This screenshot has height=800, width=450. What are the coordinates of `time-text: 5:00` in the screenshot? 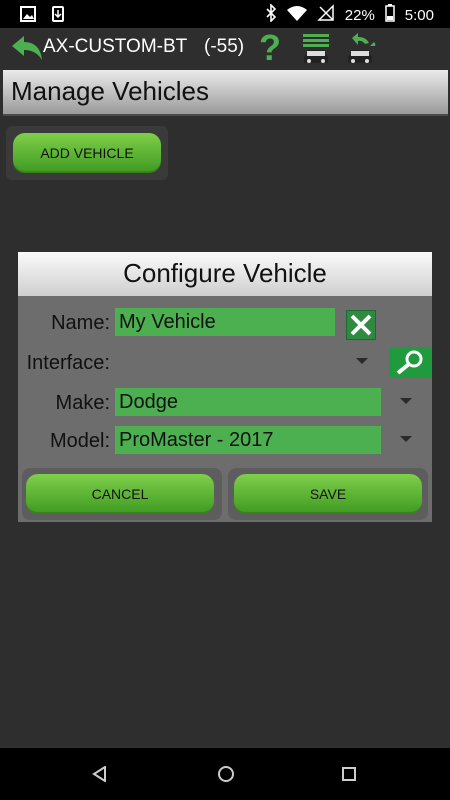 It's located at (419, 15).